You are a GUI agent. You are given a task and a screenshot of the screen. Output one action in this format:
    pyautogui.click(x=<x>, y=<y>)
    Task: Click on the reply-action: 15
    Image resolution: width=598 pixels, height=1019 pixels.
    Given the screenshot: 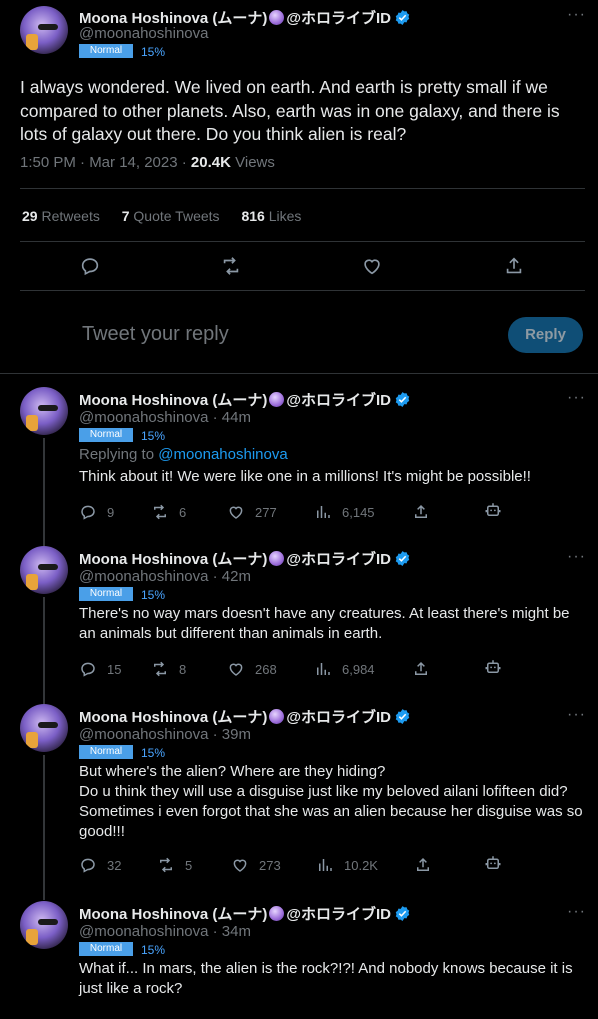 What is the action you would take?
    pyautogui.click(x=100, y=669)
    